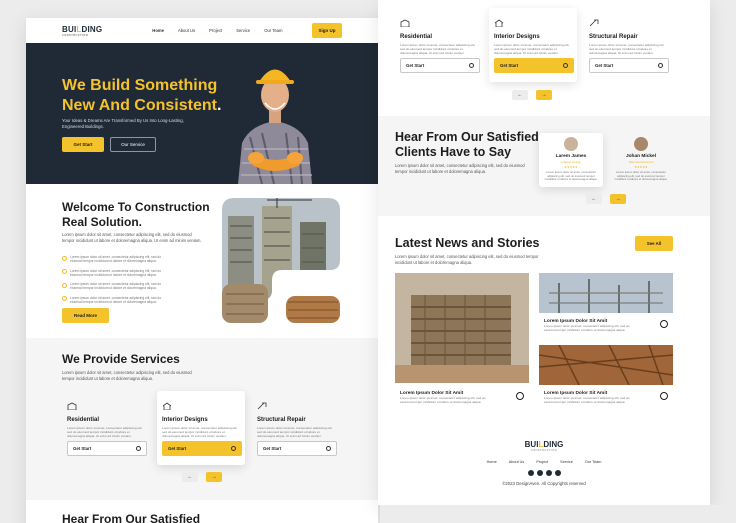 The height and width of the screenshot is (523, 736). Describe the element at coordinates (131, 517) in the screenshot. I see `testimonials-heading-preview: Hear From Our Satisfied` at that location.